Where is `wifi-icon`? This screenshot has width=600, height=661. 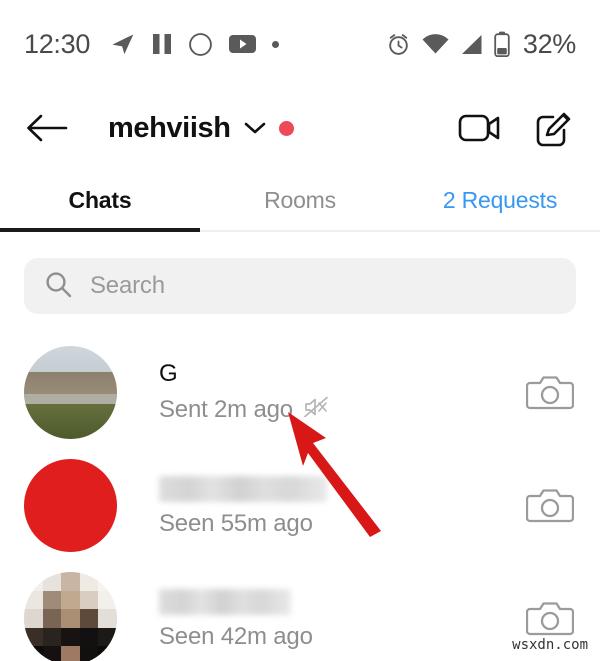 wifi-icon is located at coordinates (435, 44).